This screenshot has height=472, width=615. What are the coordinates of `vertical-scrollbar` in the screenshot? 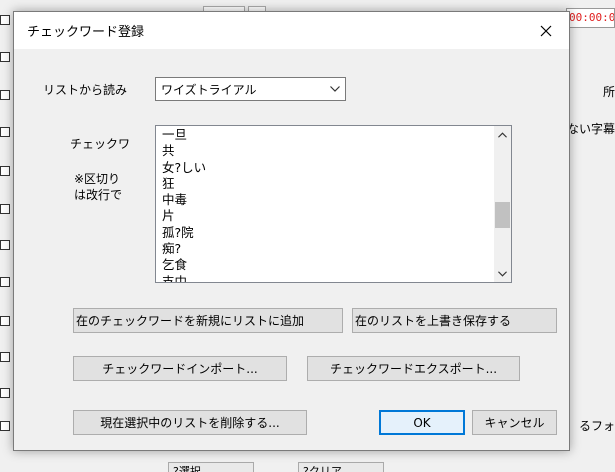 It's located at (502, 204).